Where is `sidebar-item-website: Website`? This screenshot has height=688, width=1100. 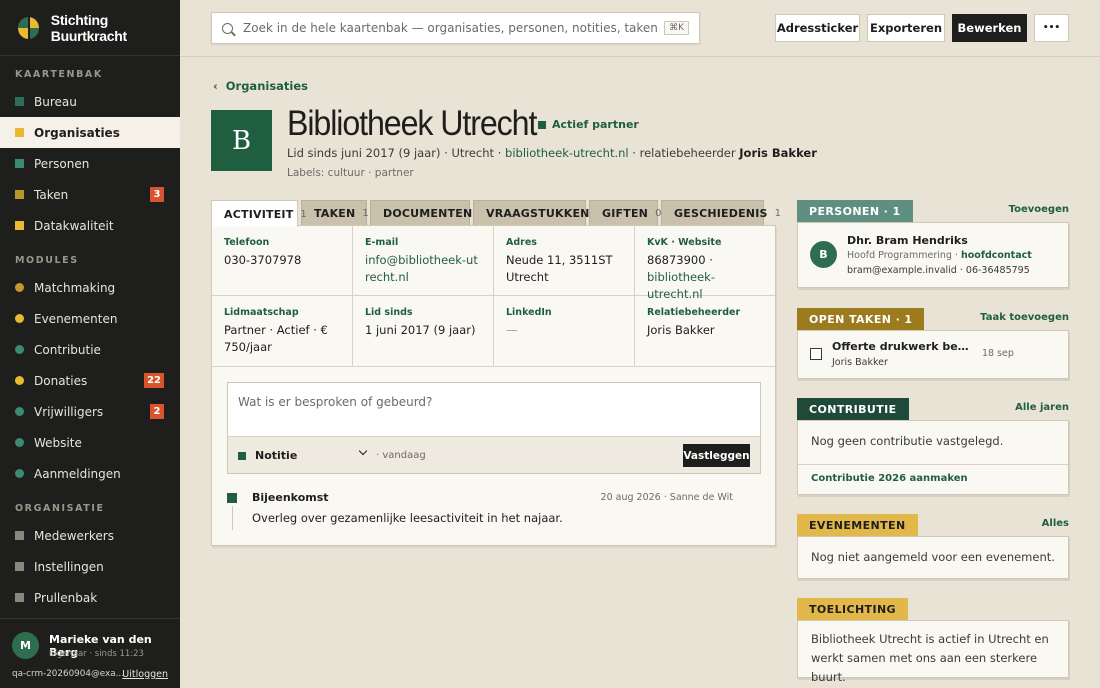 sidebar-item-website: Website is located at coordinates (90, 442).